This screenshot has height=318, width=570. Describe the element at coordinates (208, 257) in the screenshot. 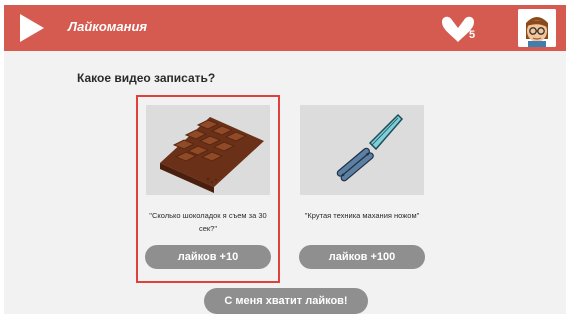

I see `likes-plus-10-button: лайков +10` at that location.